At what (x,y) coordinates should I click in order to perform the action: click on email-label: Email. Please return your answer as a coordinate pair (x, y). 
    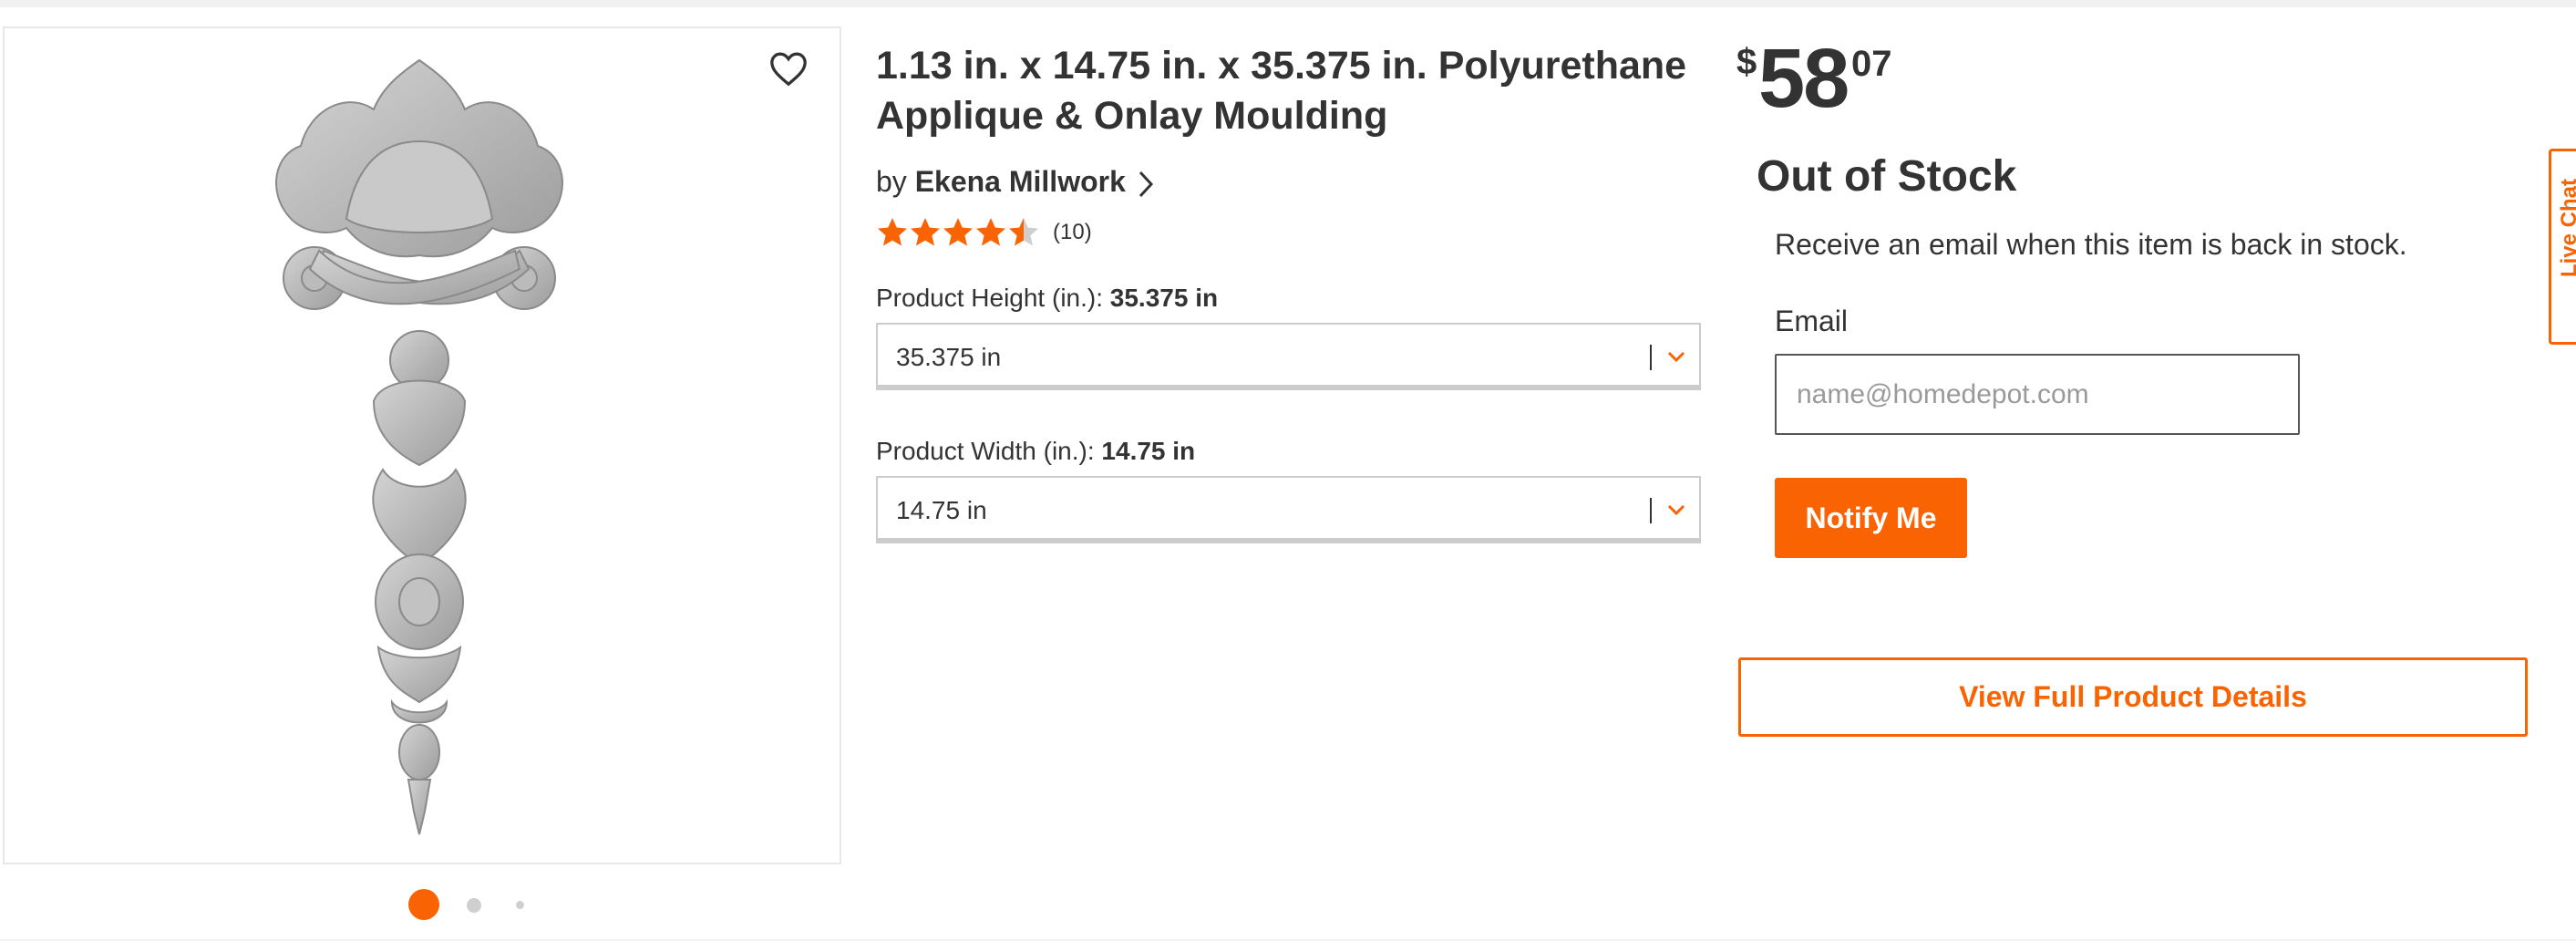
    Looking at the image, I should click on (1812, 321).